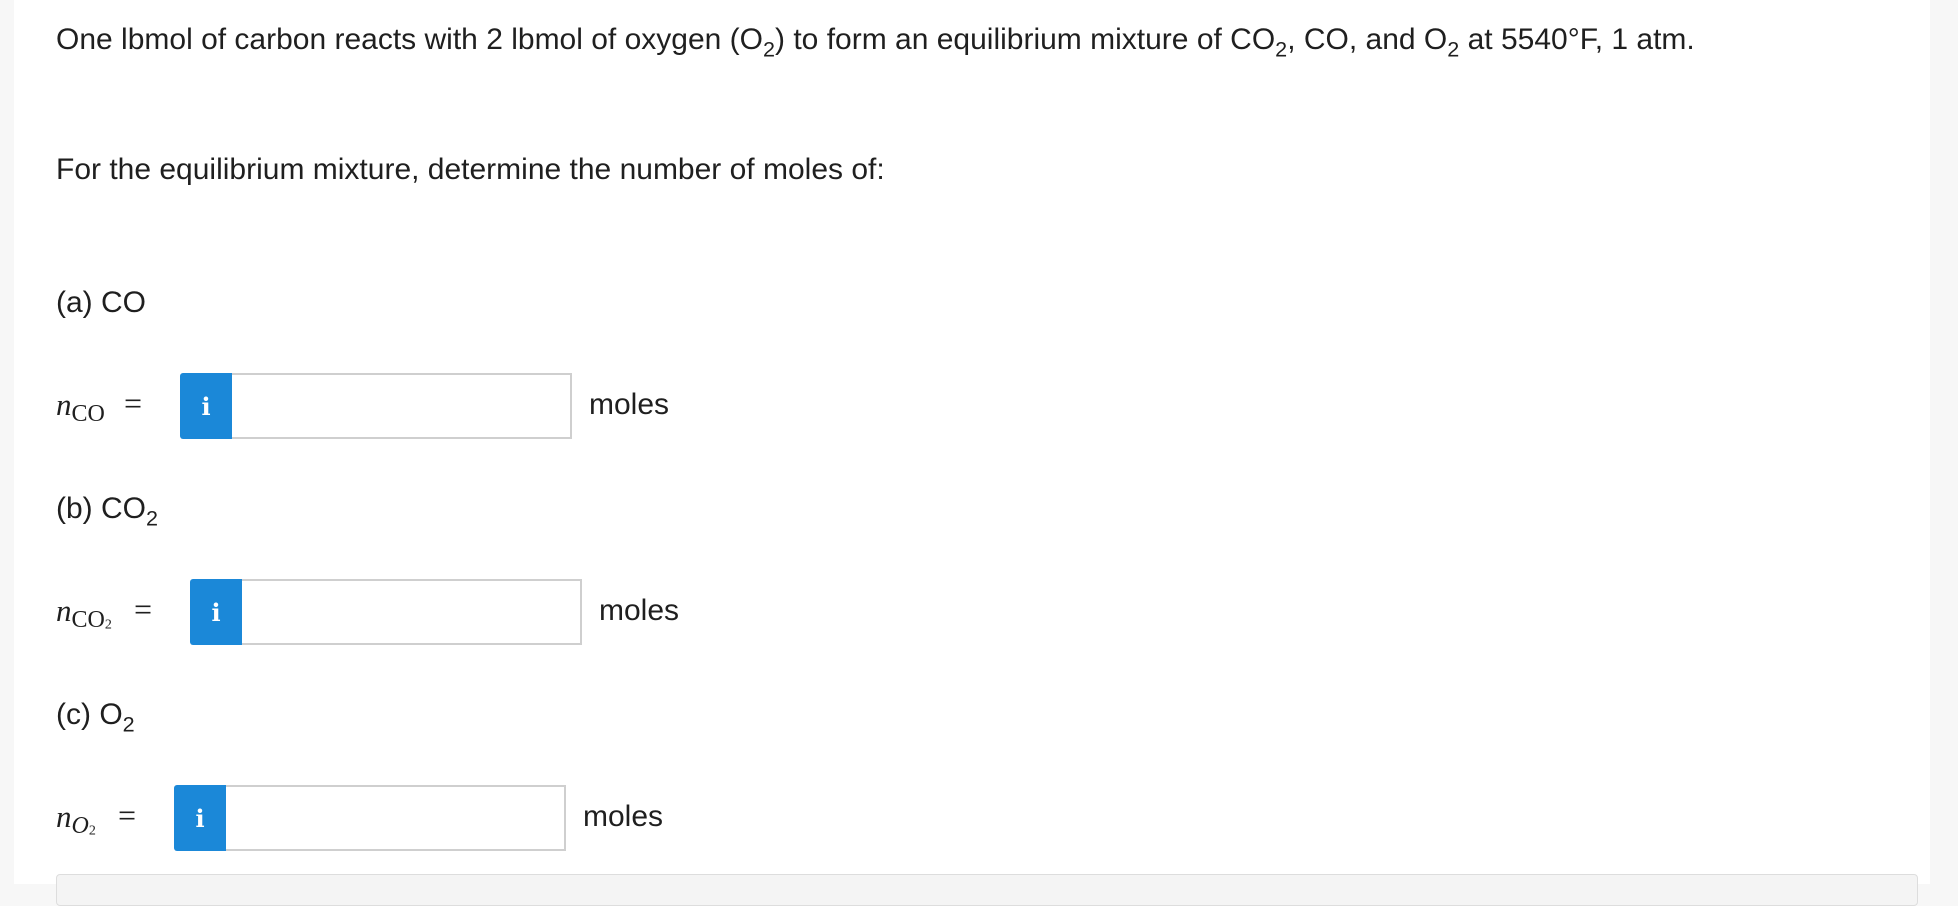 This screenshot has height=906, width=1958. I want to click on n-co-label: nCO, so click(80, 407).